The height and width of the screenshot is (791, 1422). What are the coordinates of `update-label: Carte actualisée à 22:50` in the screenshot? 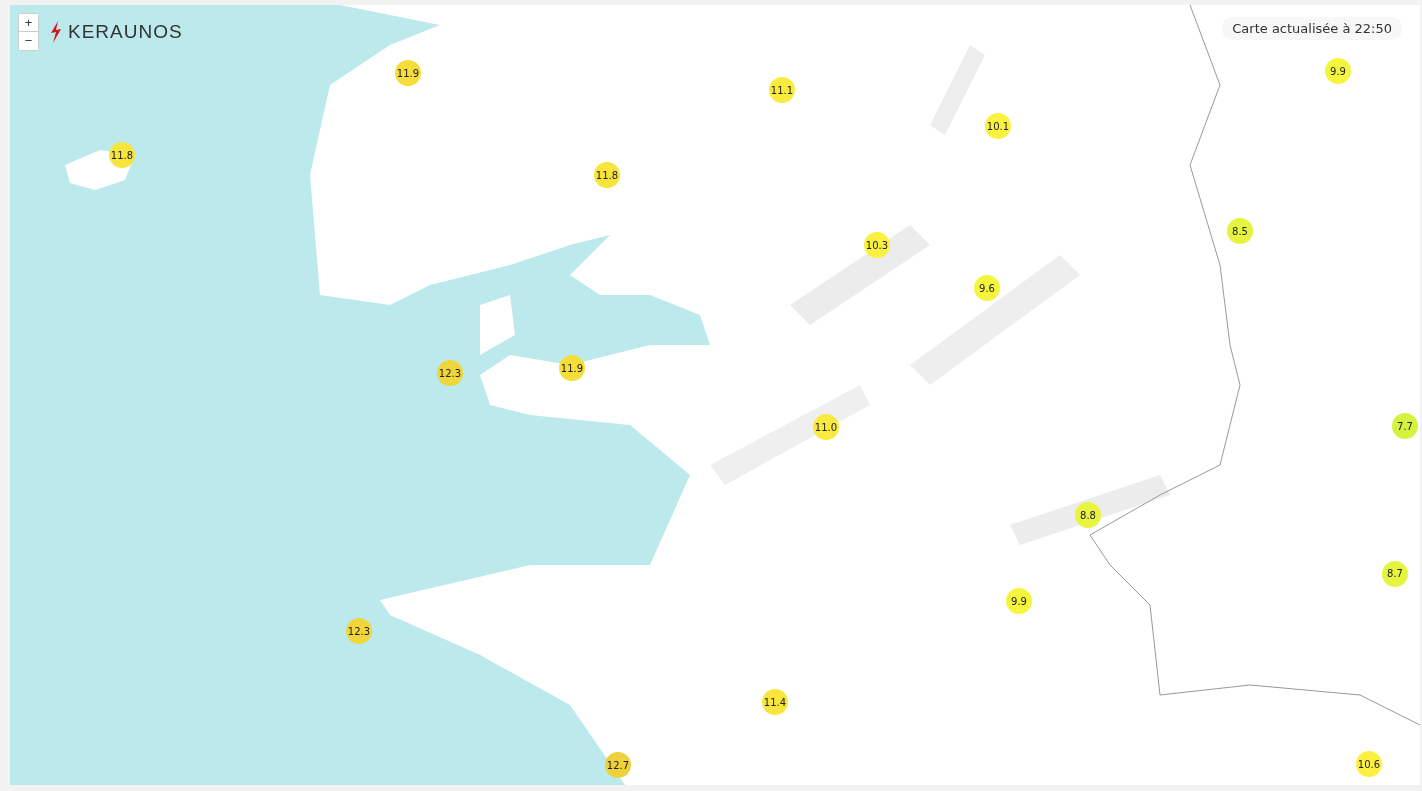 It's located at (1312, 28).